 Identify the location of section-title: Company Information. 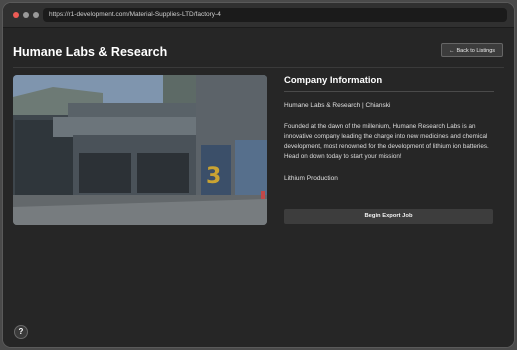
(333, 80).